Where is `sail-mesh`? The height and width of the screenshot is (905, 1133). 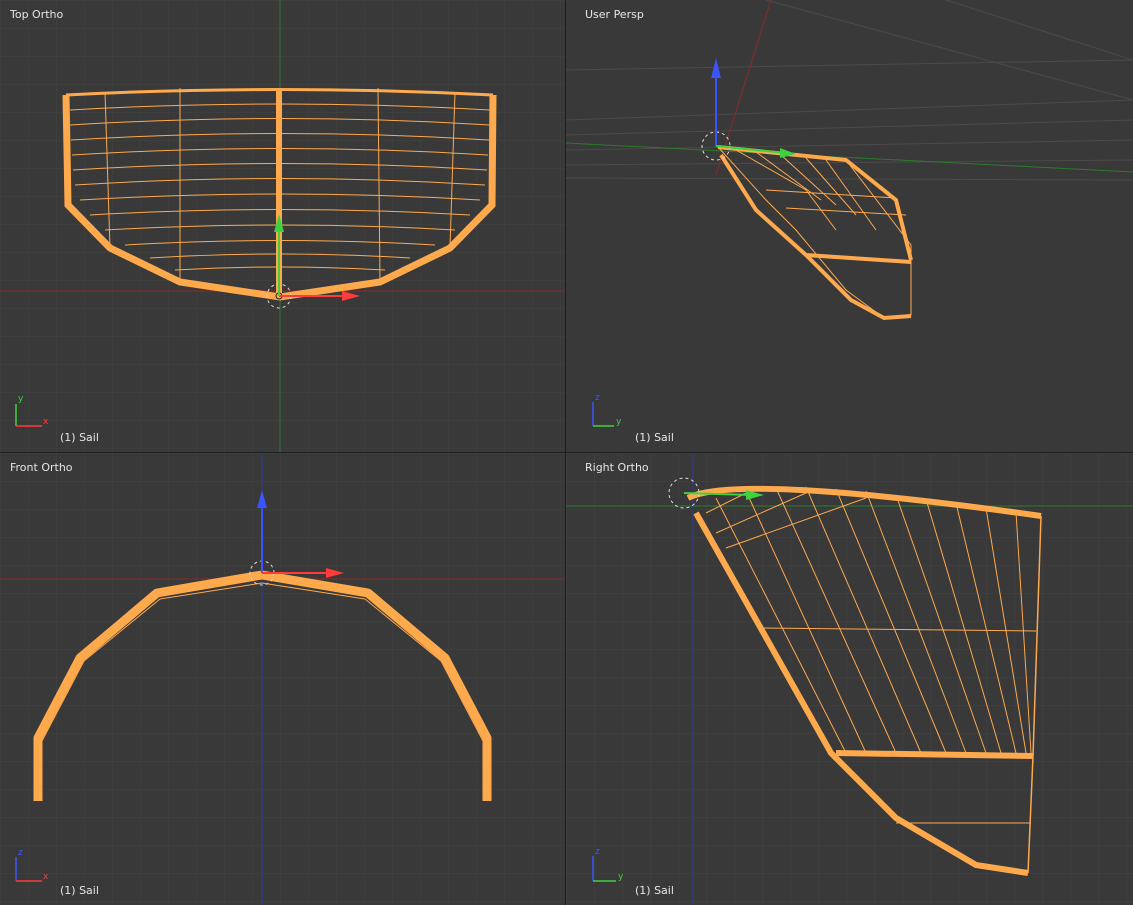 sail-mesh is located at coordinates (814, 233).